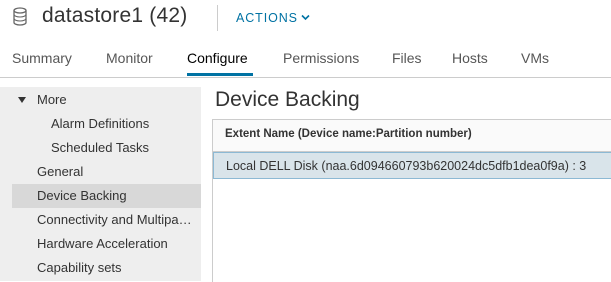  I want to click on tab-vms: VMs, so click(535, 58).